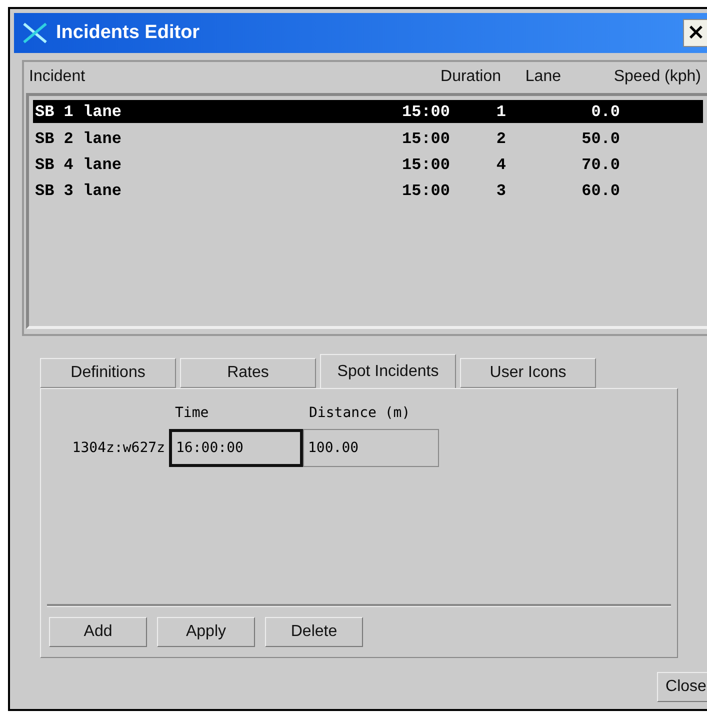  Describe the element at coordinates (368, 165) in the screenshot. I see `list-row: SB 4 lane 15:00 4 70.0` at that location.